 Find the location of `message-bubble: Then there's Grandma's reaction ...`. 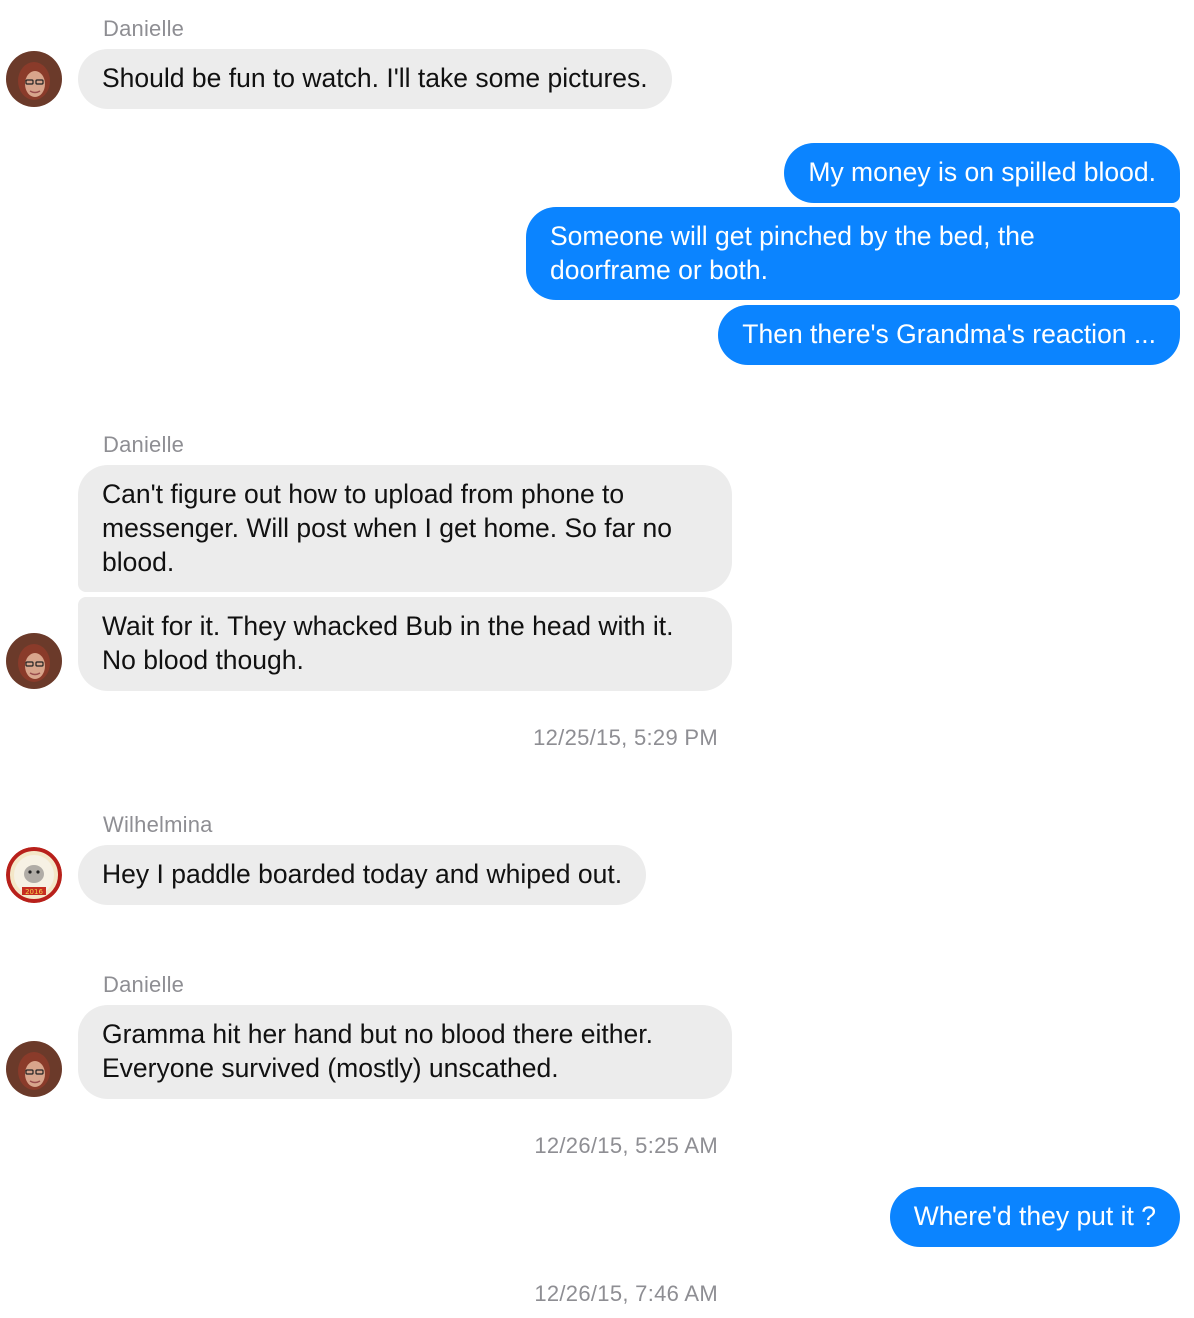

message-bubble: Then there's Grandma's reaction ... is located at coordinates (949, 335).